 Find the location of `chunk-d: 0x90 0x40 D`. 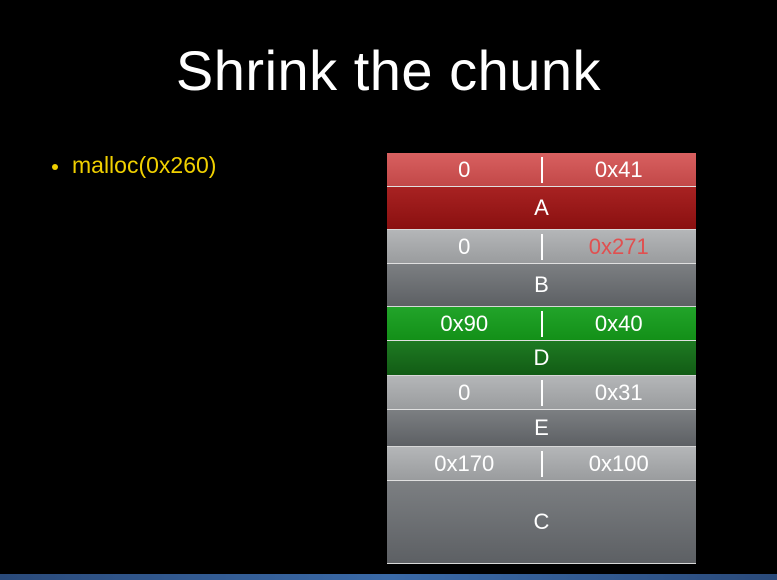

chunk-d: 0x90 0x40 D is located at coordinates (541, 341).